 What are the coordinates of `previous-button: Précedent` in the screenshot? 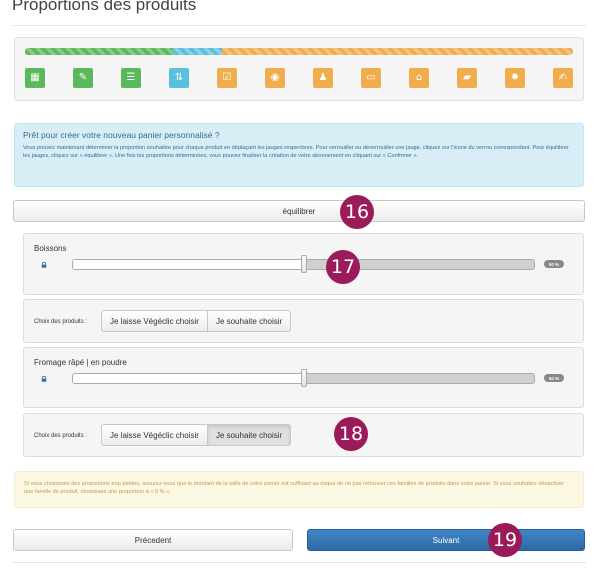 It's located at (153, 540).